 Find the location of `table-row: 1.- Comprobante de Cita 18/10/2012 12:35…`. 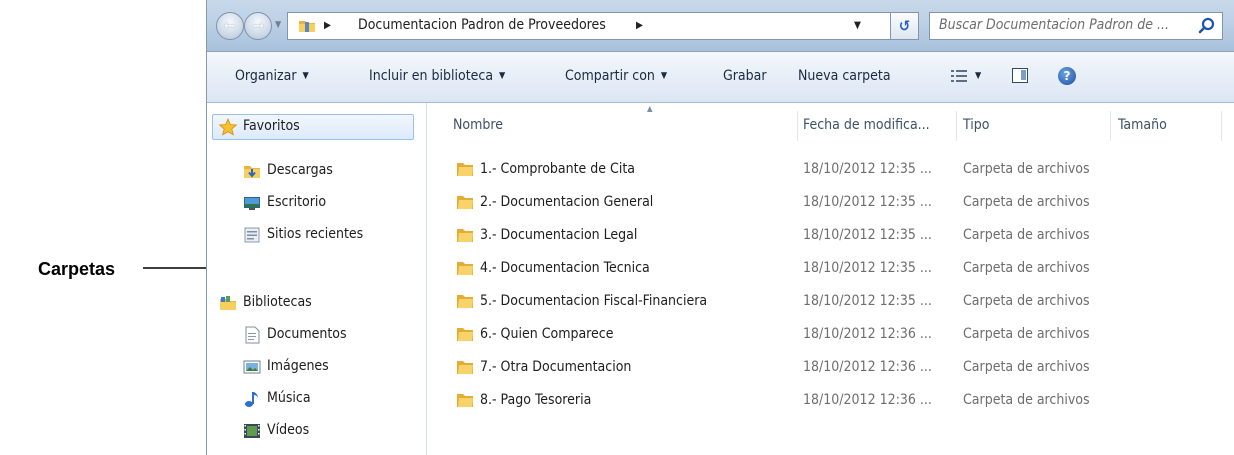

table-row: 1.- Comprobante de Cita 18/10/2012 12:35… is located at coordinates (831, 170).